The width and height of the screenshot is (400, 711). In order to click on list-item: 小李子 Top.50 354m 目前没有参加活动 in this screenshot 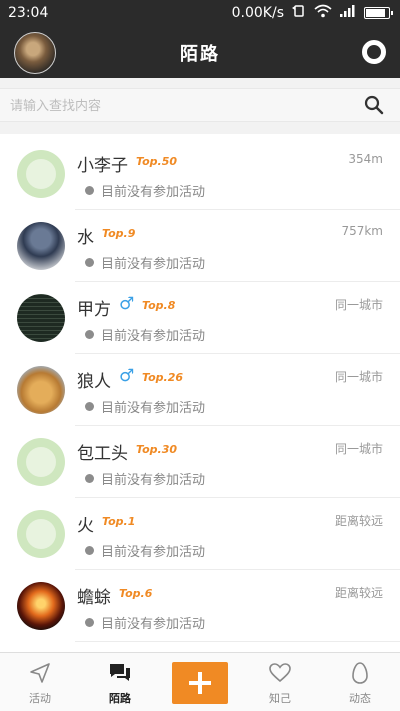, I will do `click(200, 174)`.